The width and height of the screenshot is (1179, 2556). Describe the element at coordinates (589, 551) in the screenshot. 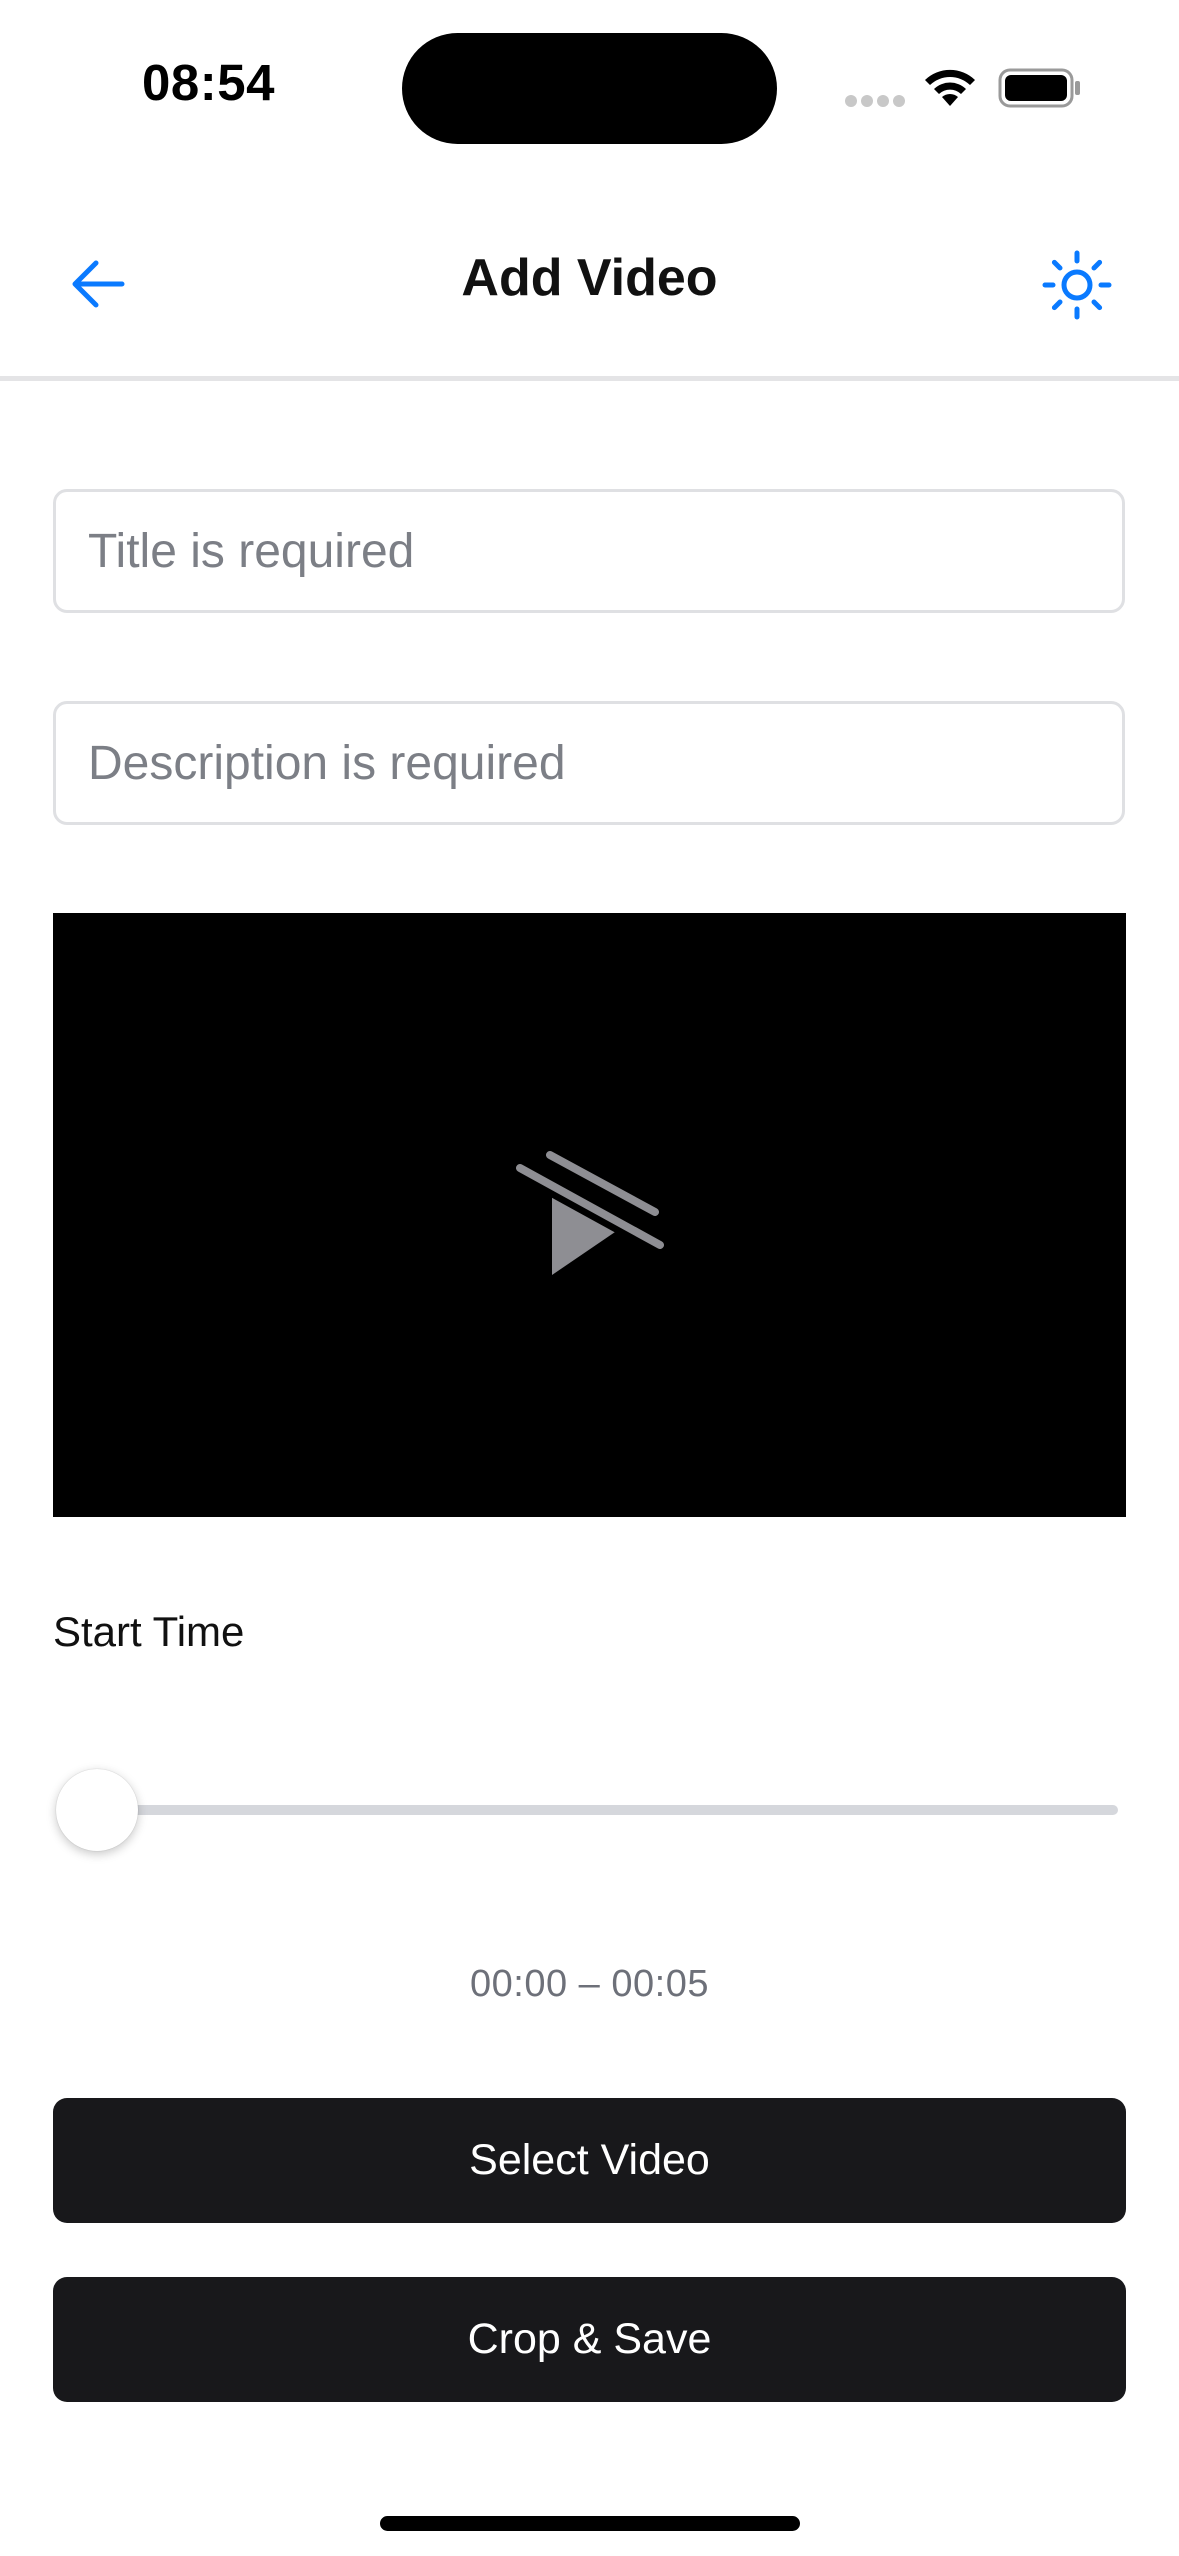

I see `title-input` at that location.